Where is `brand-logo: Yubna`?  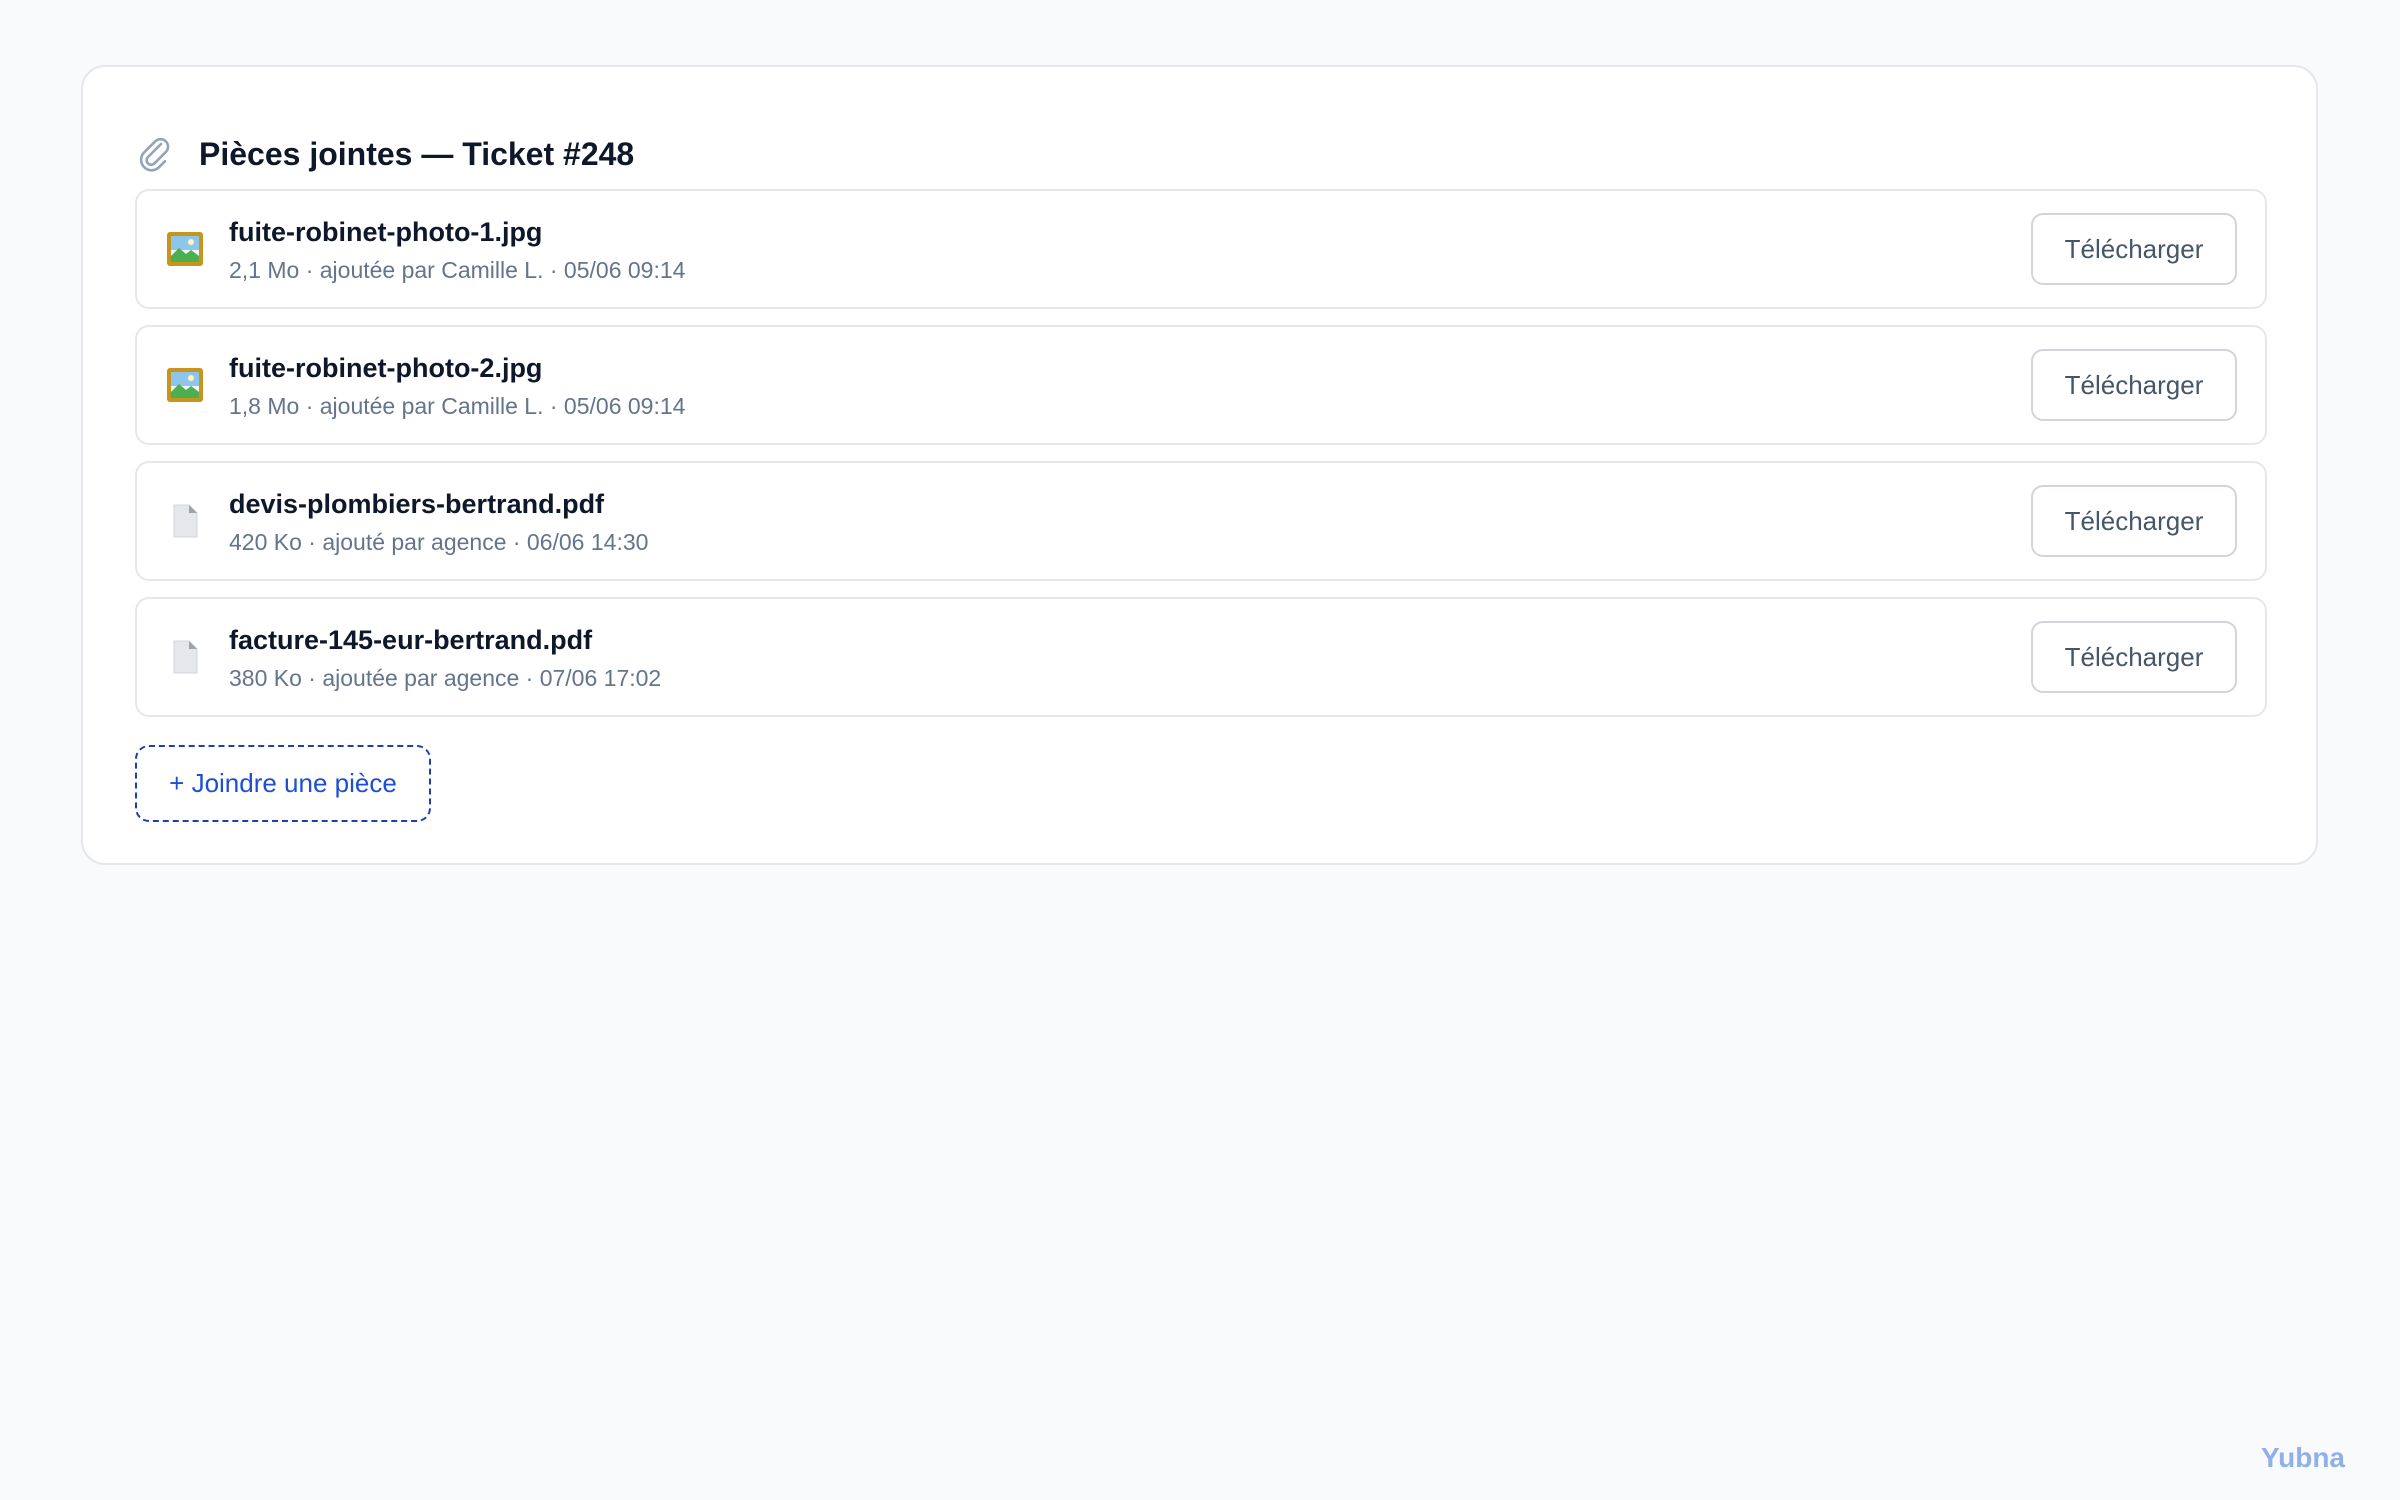 brand-logo: Yubna is located at coordinates (2302, 1457).